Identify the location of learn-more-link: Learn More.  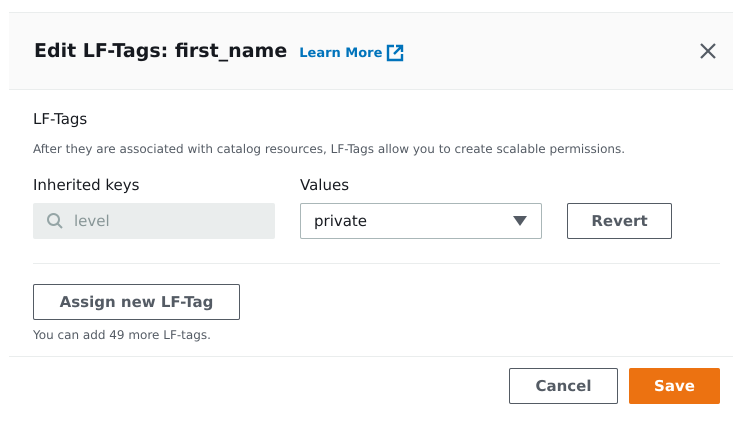
(351, 53).